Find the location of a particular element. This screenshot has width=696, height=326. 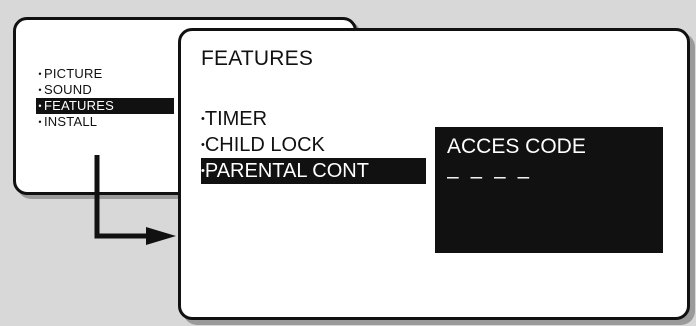

features-menu-list: •TIMER •CHILD LOCK •PARENTAL CONT is located at coordinates (313, 145).